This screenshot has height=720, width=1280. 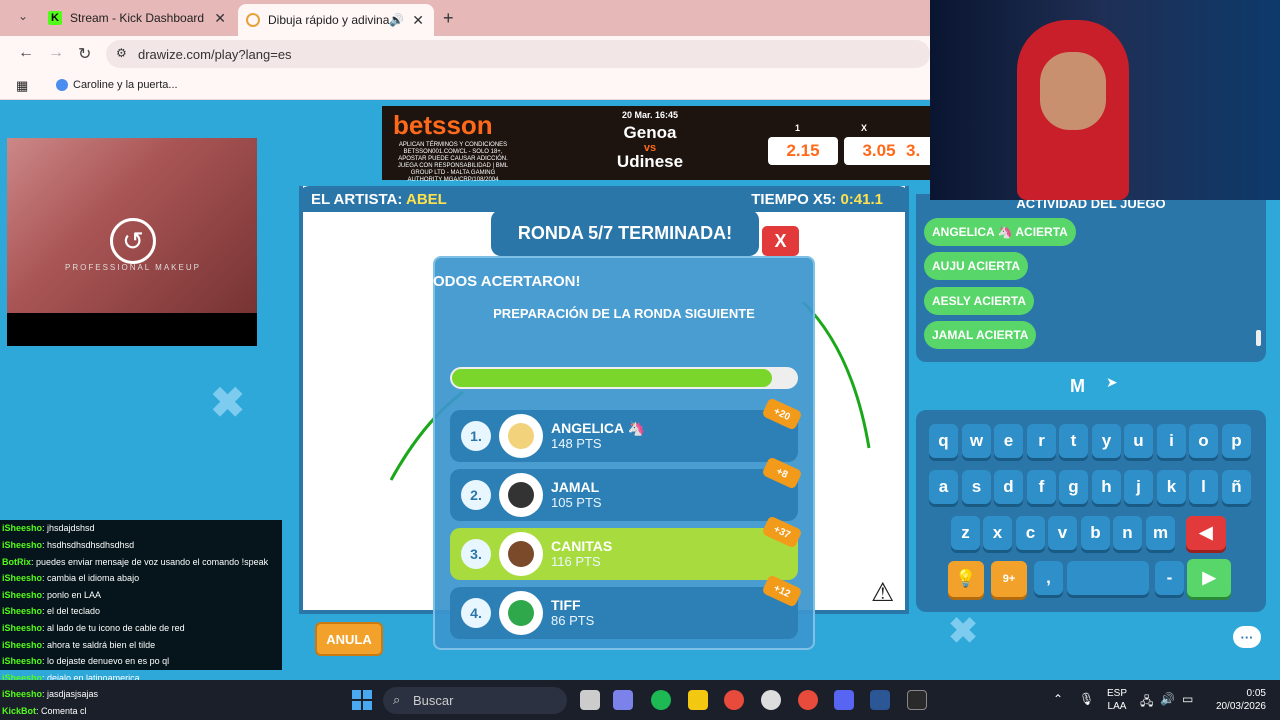 What do you see at coordinates (1058, 699) in the screenshot?
I see `tray-expand-icon: ⌃` at bounding box center [1058, 699].